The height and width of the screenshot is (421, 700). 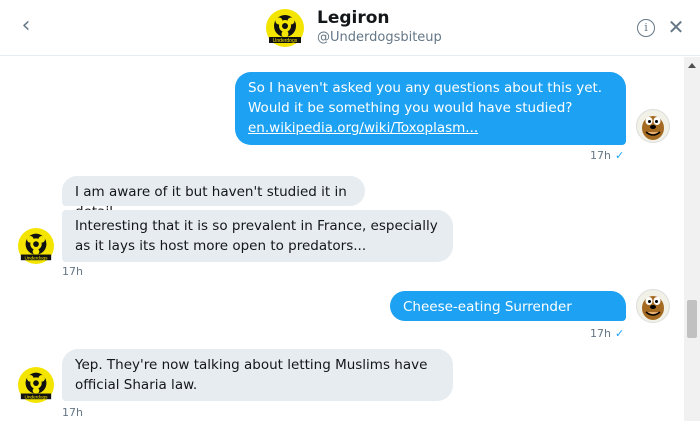 What do you see at coordinates (692, 319) in the screenshot?
I see `scrollbar-thumb` at bounding box center [692, 319].